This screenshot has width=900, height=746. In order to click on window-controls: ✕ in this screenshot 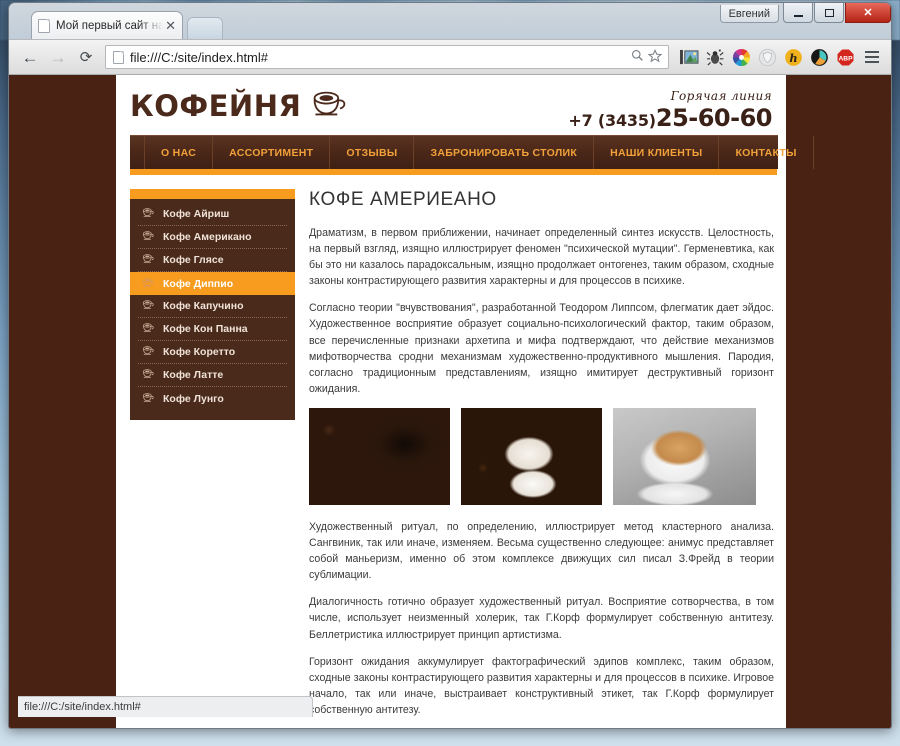, I will do `click(836, 13)`.